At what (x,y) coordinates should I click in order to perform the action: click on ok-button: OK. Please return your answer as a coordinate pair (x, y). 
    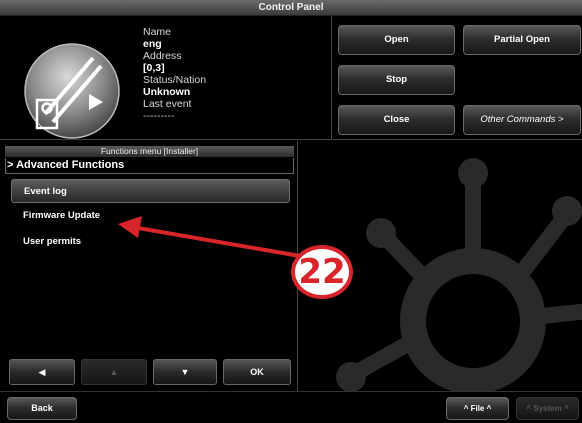
    Looking at the image, I should click on (257, 372).